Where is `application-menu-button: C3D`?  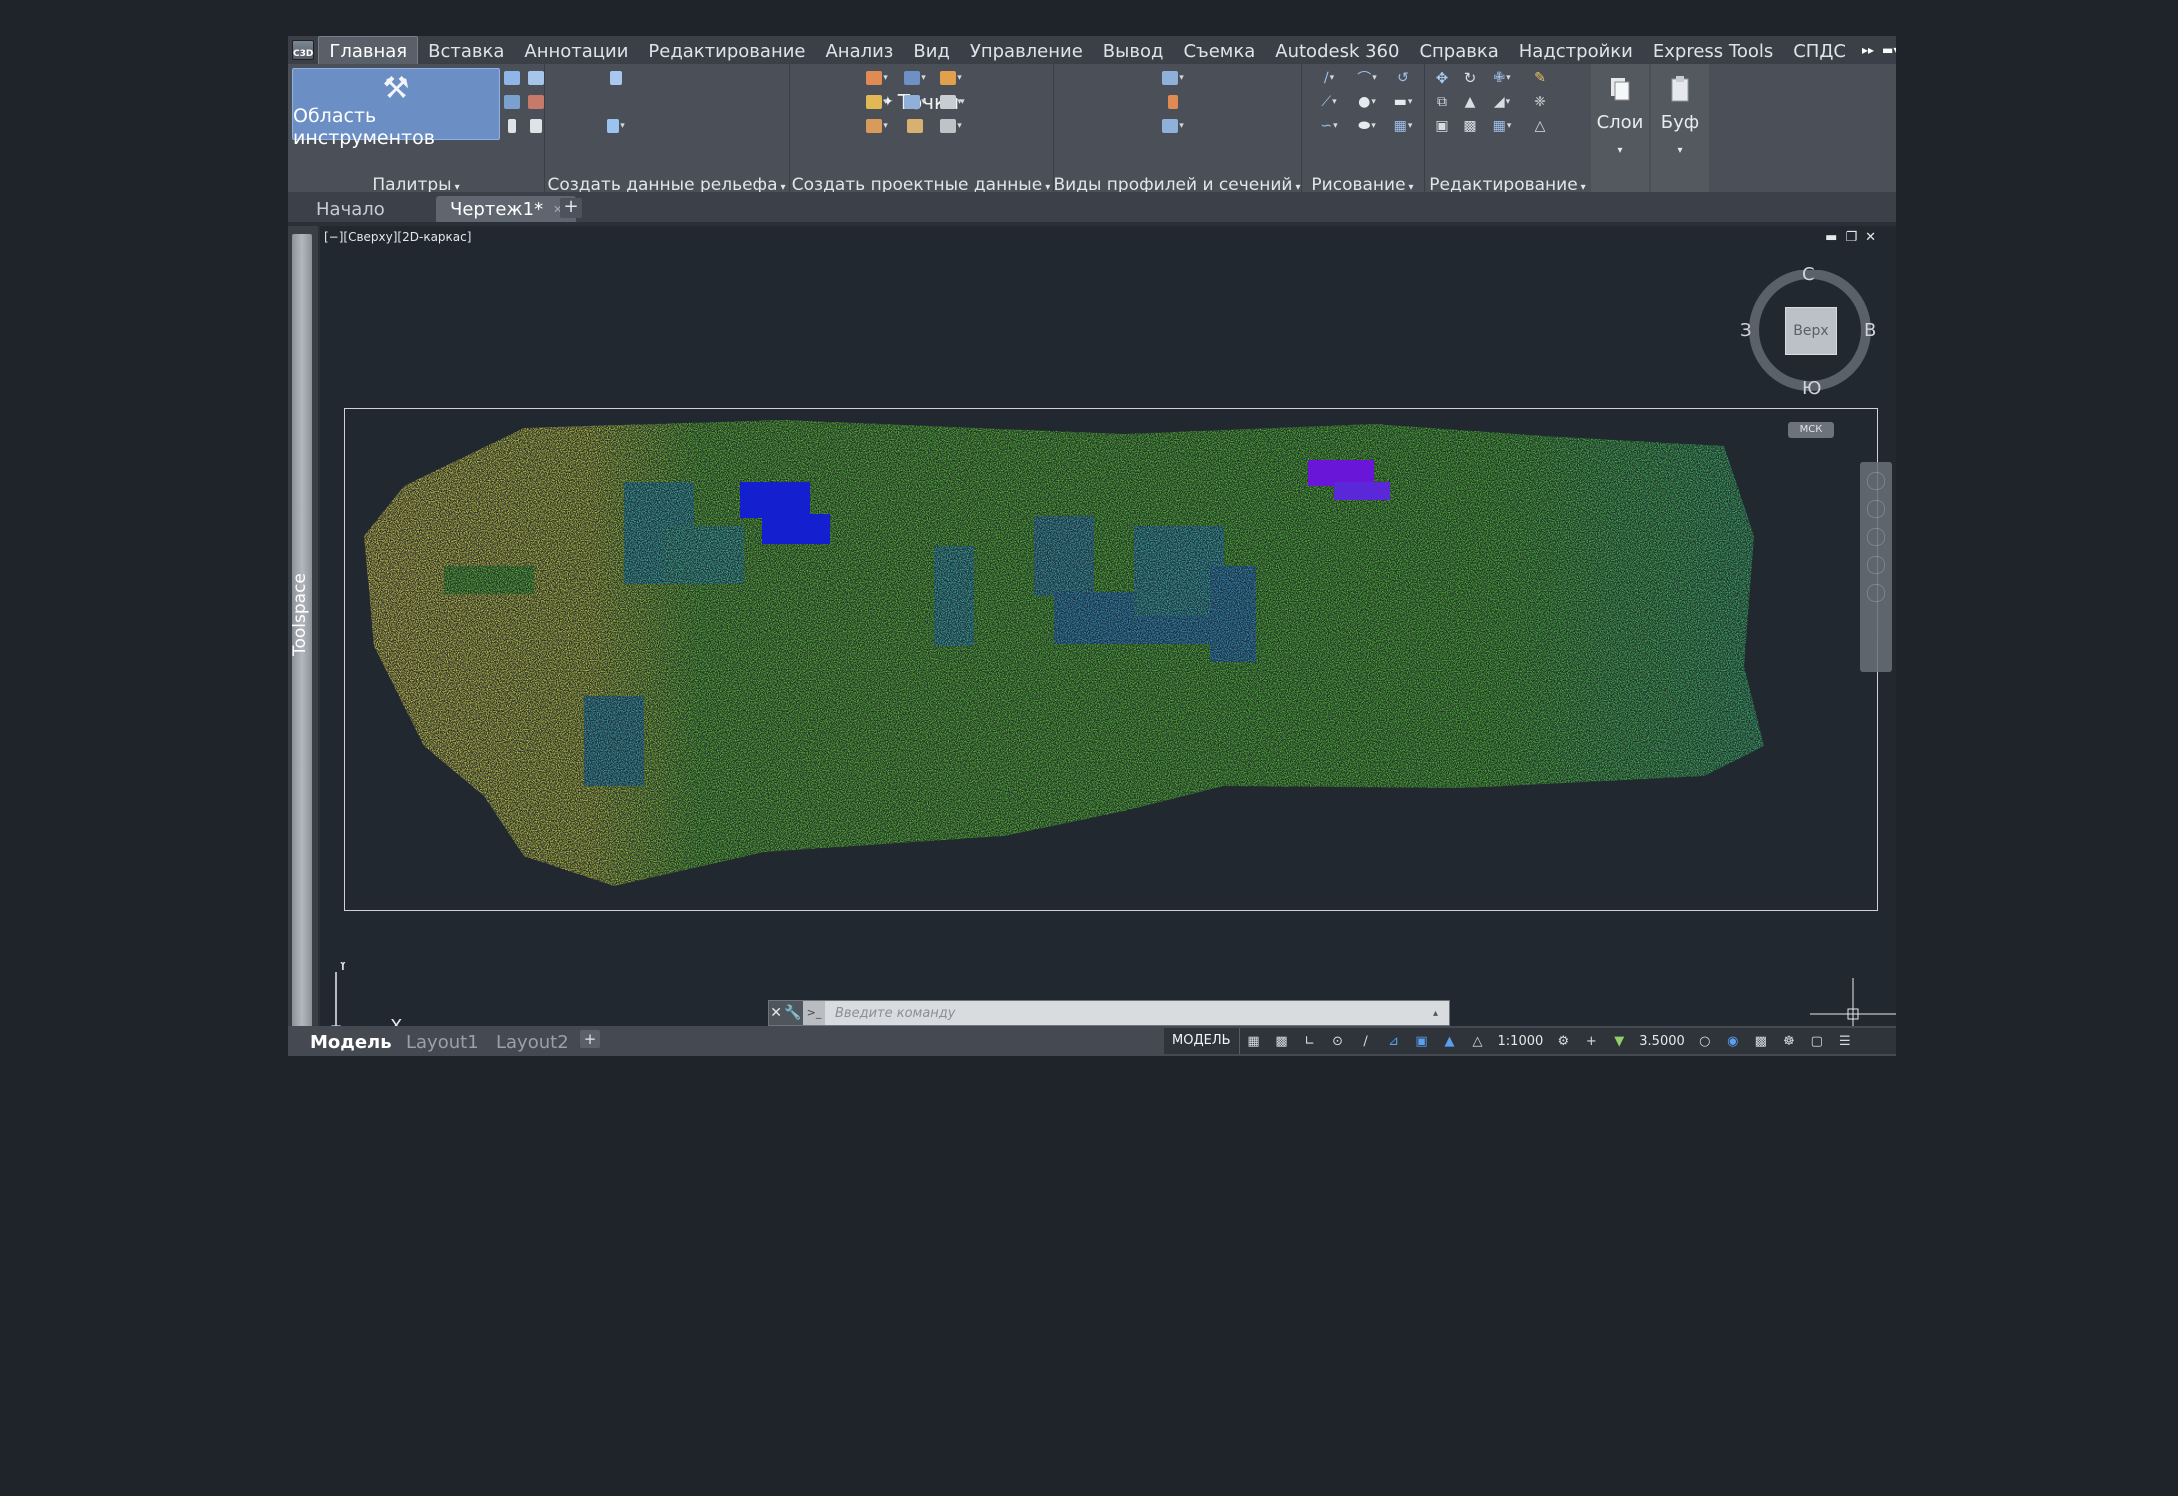
application-menu-button: C3D is located at coordinates (303, 50).